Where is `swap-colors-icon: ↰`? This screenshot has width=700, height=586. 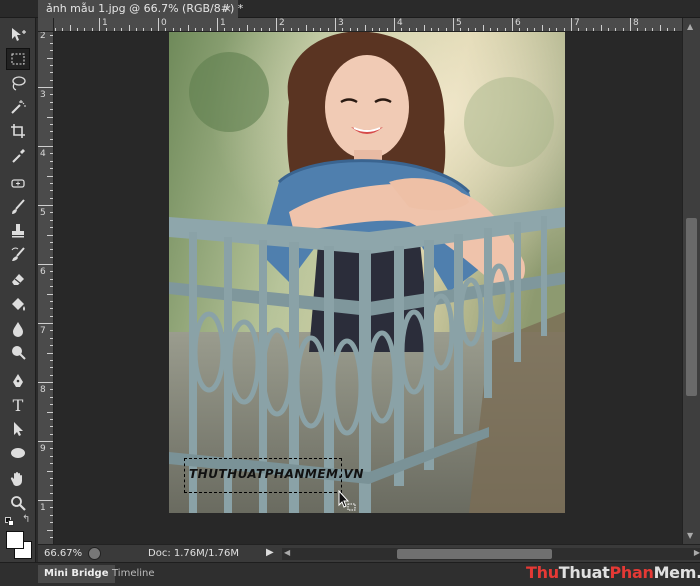 swap-colors-icon: ↰ is located at coordinates (26, 519).